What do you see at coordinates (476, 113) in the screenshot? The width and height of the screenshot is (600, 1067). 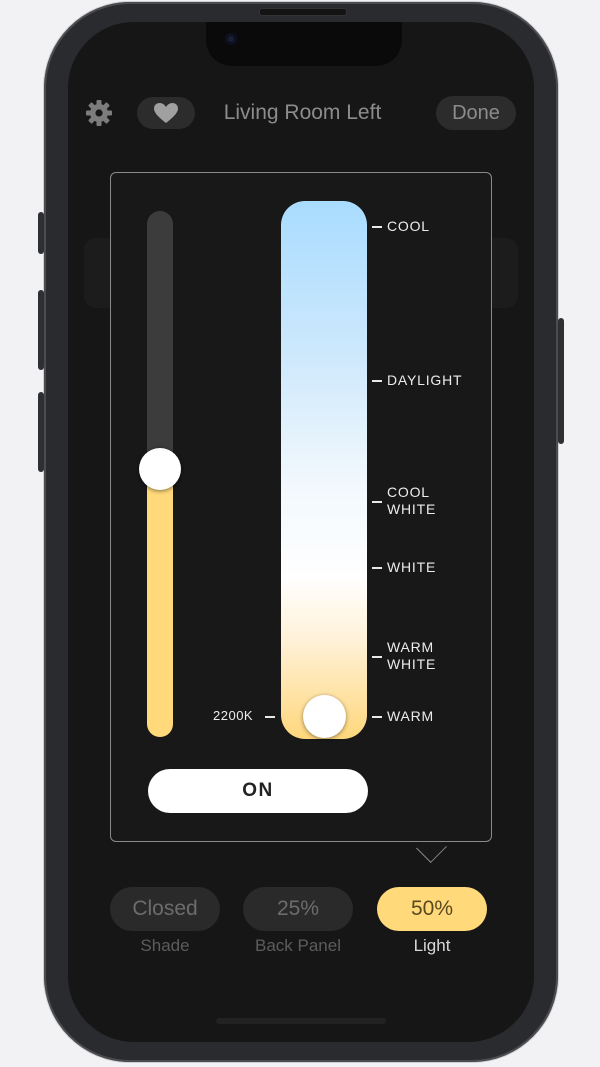 I see `done-button: Done` at bounding box center [476, 113].